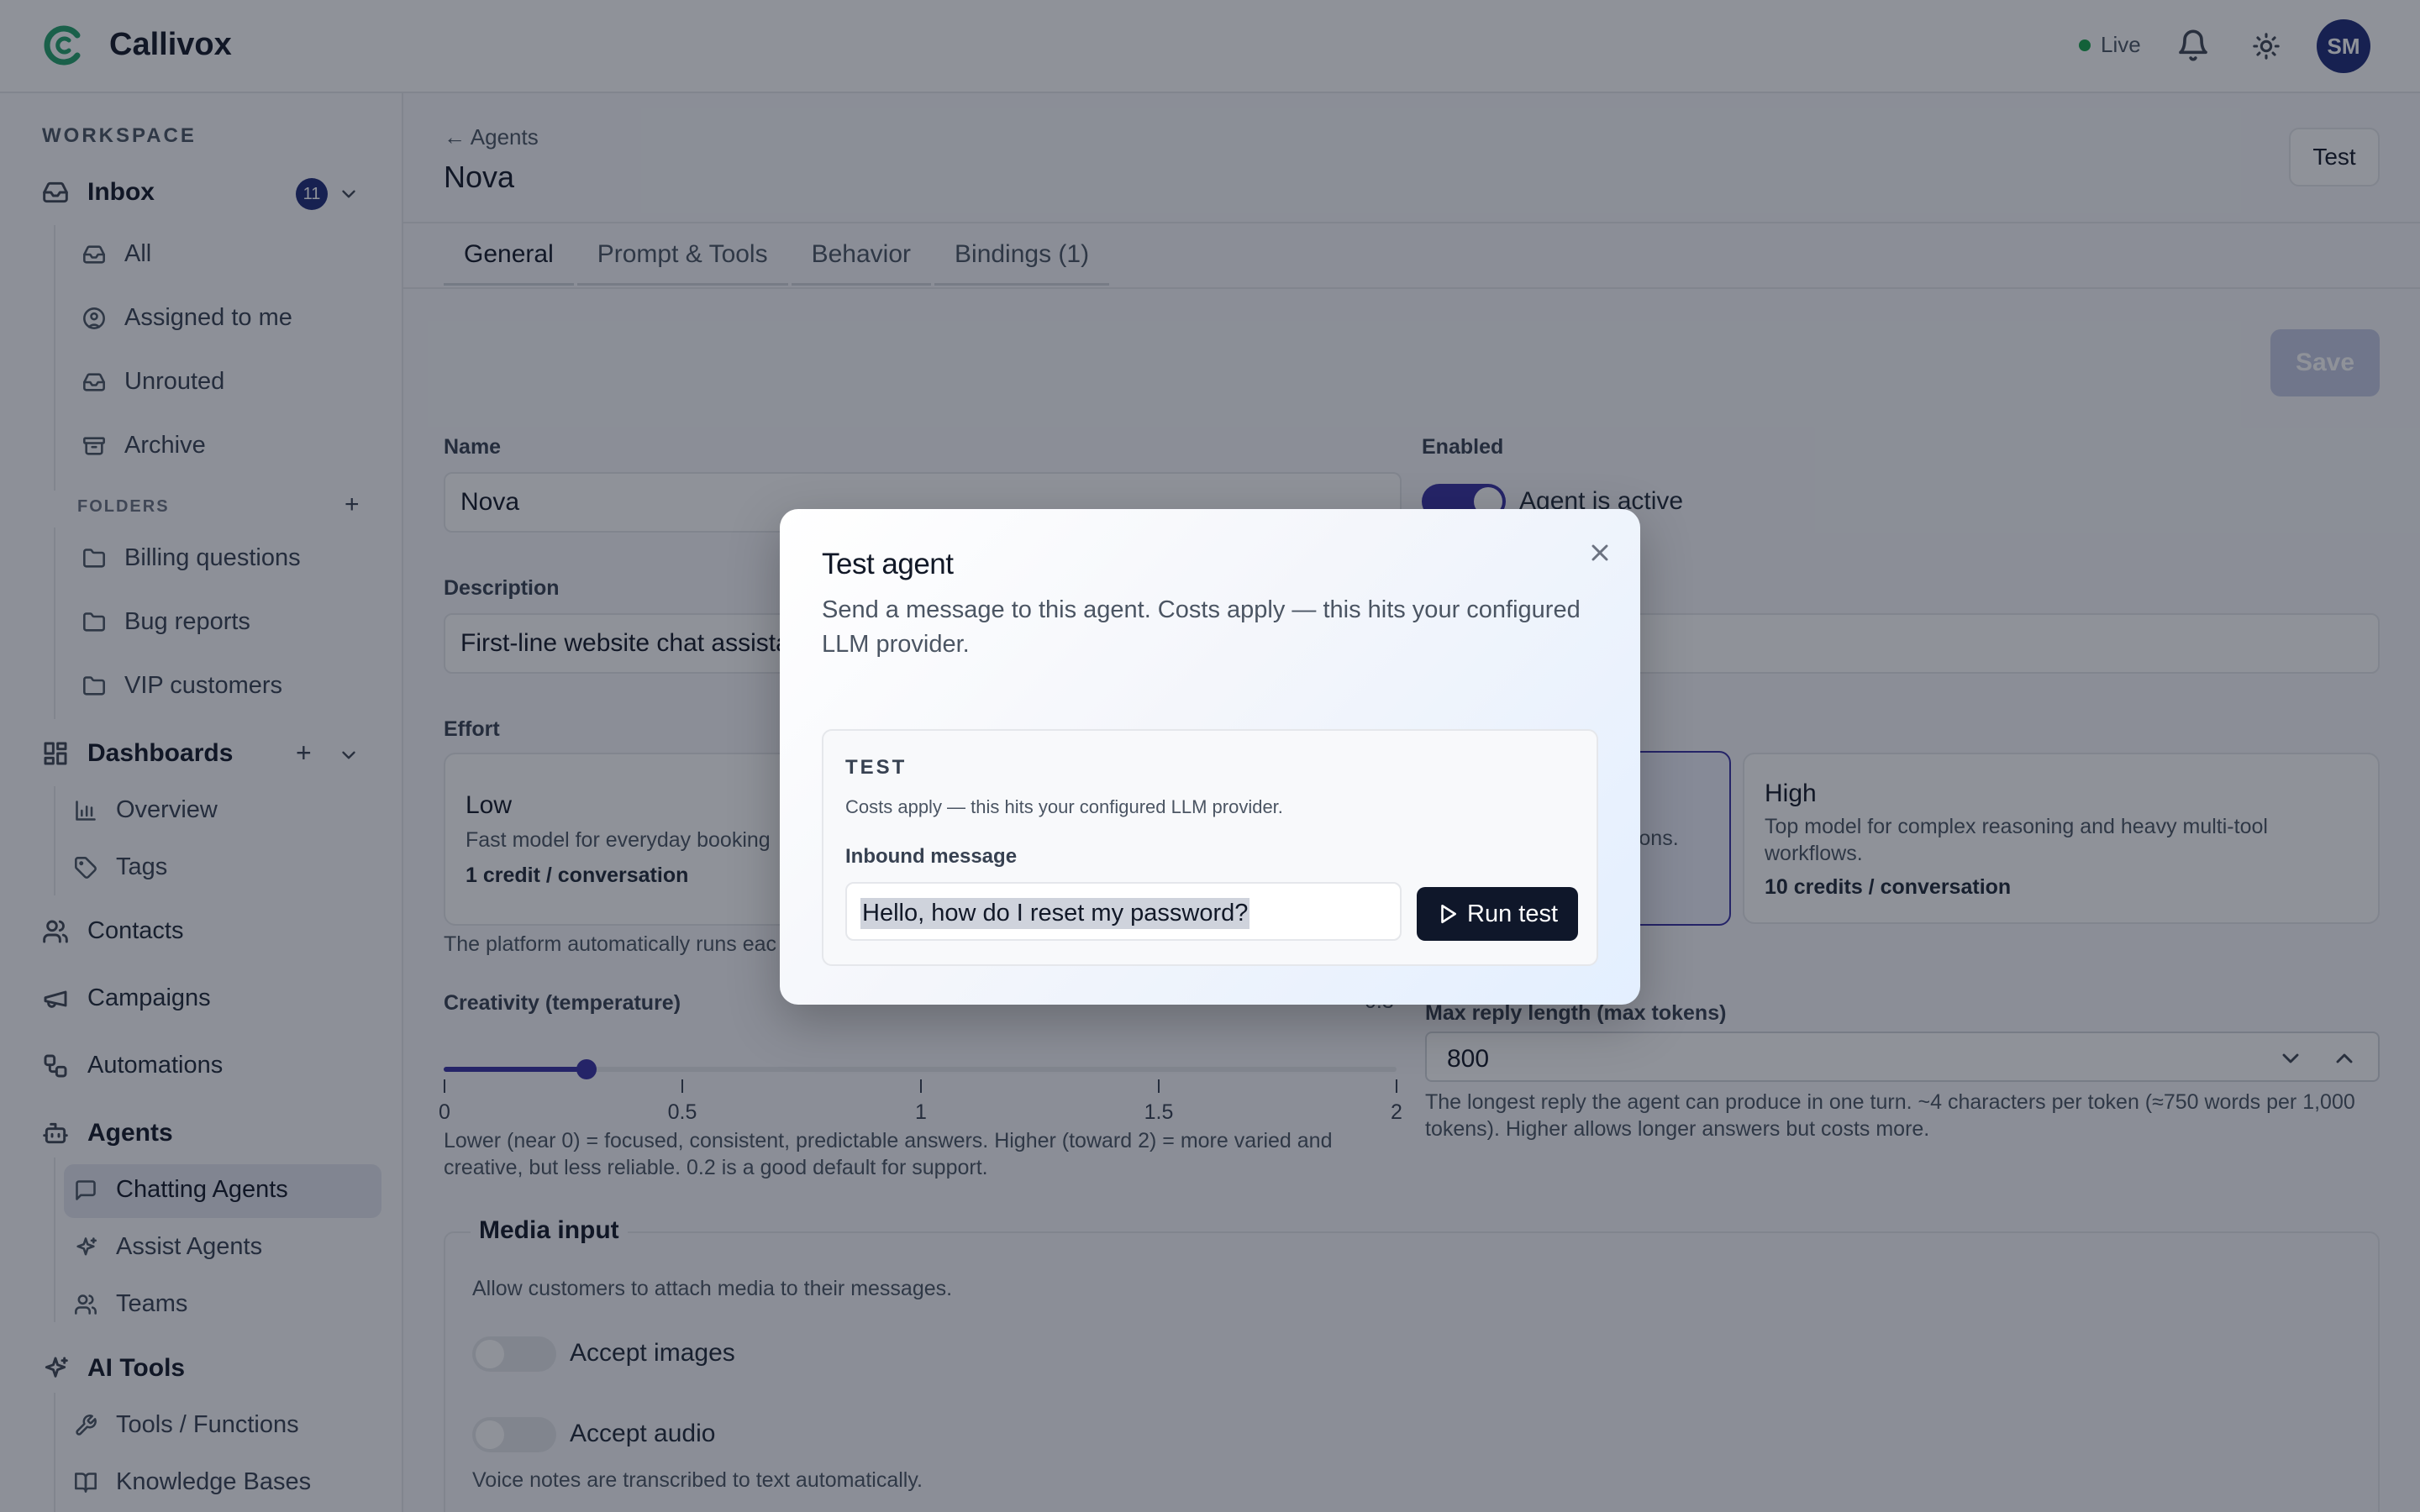 This screenshot has height=1512, width=2420. Describe the element at coordinates (931, 856) in the screenshot. I see `inbound-message-label: Inbound message` at that location.